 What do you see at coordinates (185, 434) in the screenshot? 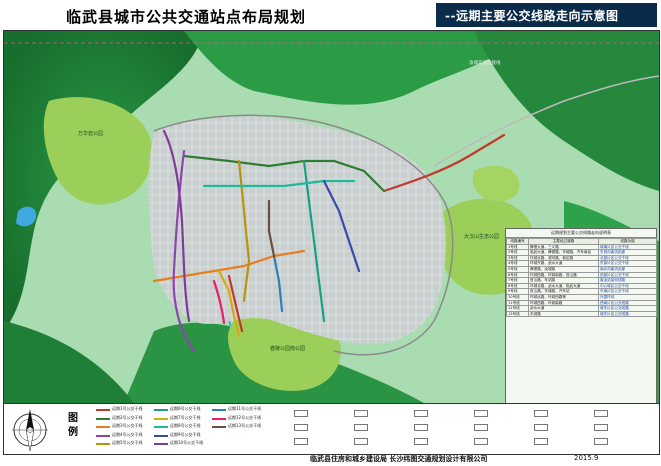
I see `legend-label: 远期9号公交干线` at bounding box center [185, 434].